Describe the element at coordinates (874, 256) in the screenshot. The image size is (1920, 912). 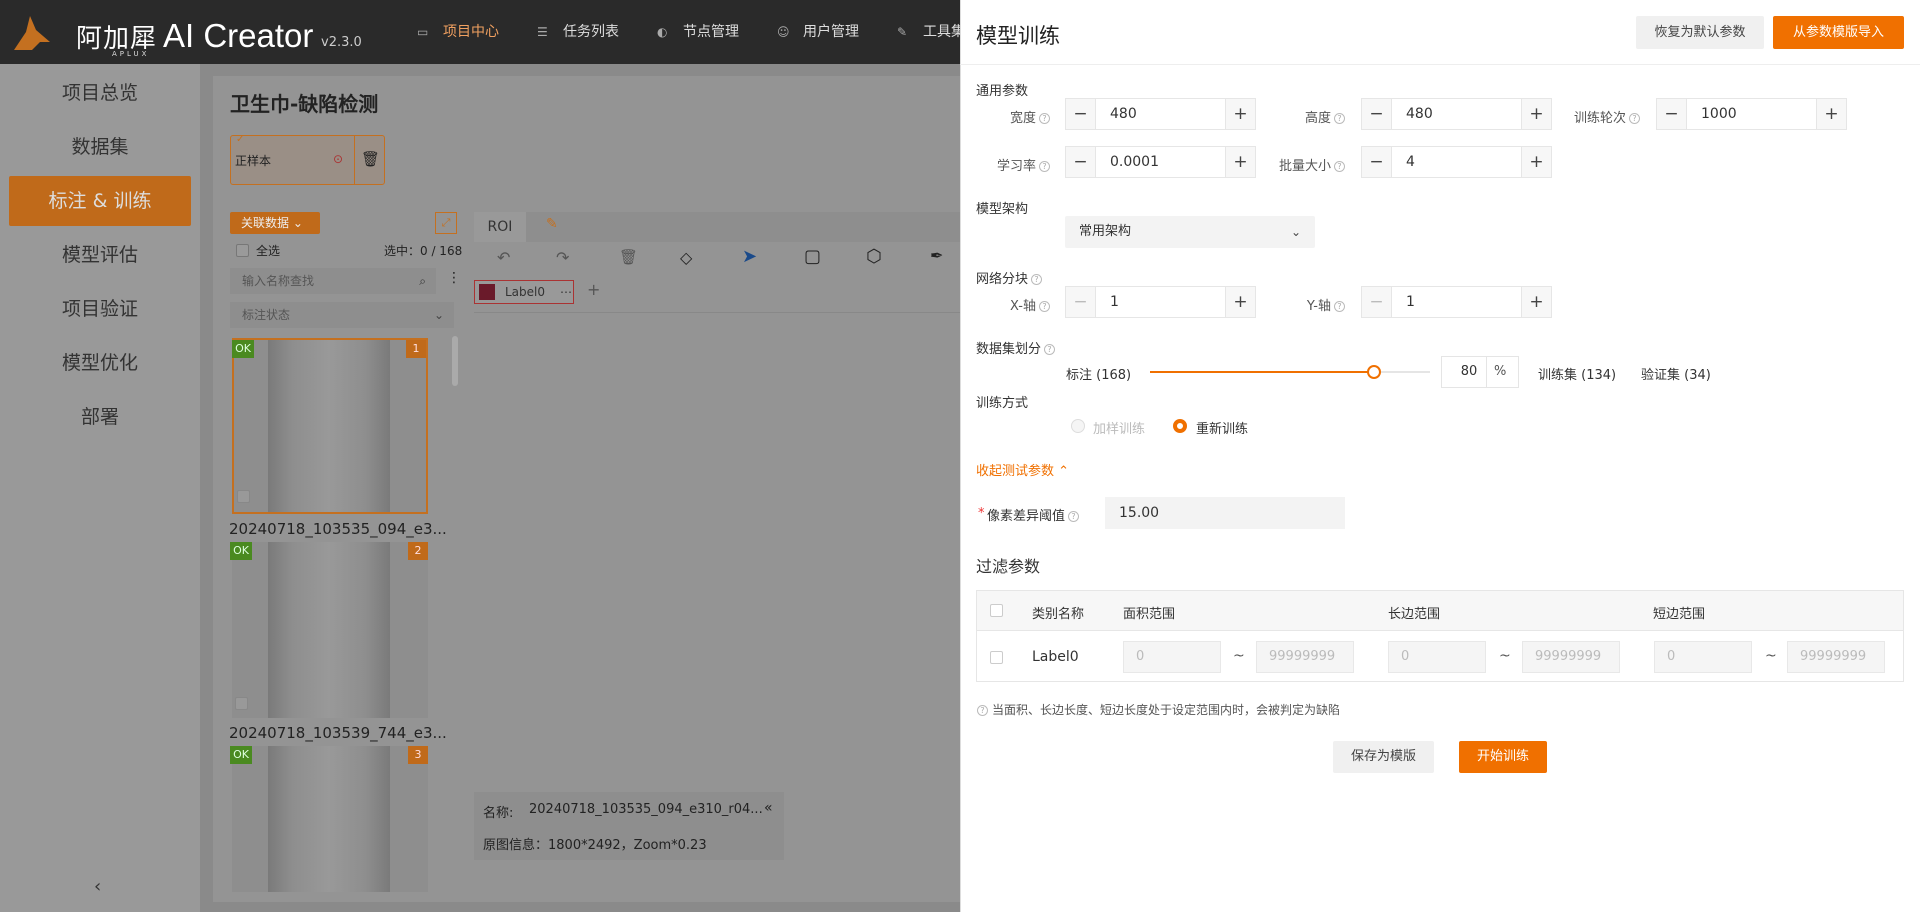
I see `polygon-icon: ⬡` at that location.